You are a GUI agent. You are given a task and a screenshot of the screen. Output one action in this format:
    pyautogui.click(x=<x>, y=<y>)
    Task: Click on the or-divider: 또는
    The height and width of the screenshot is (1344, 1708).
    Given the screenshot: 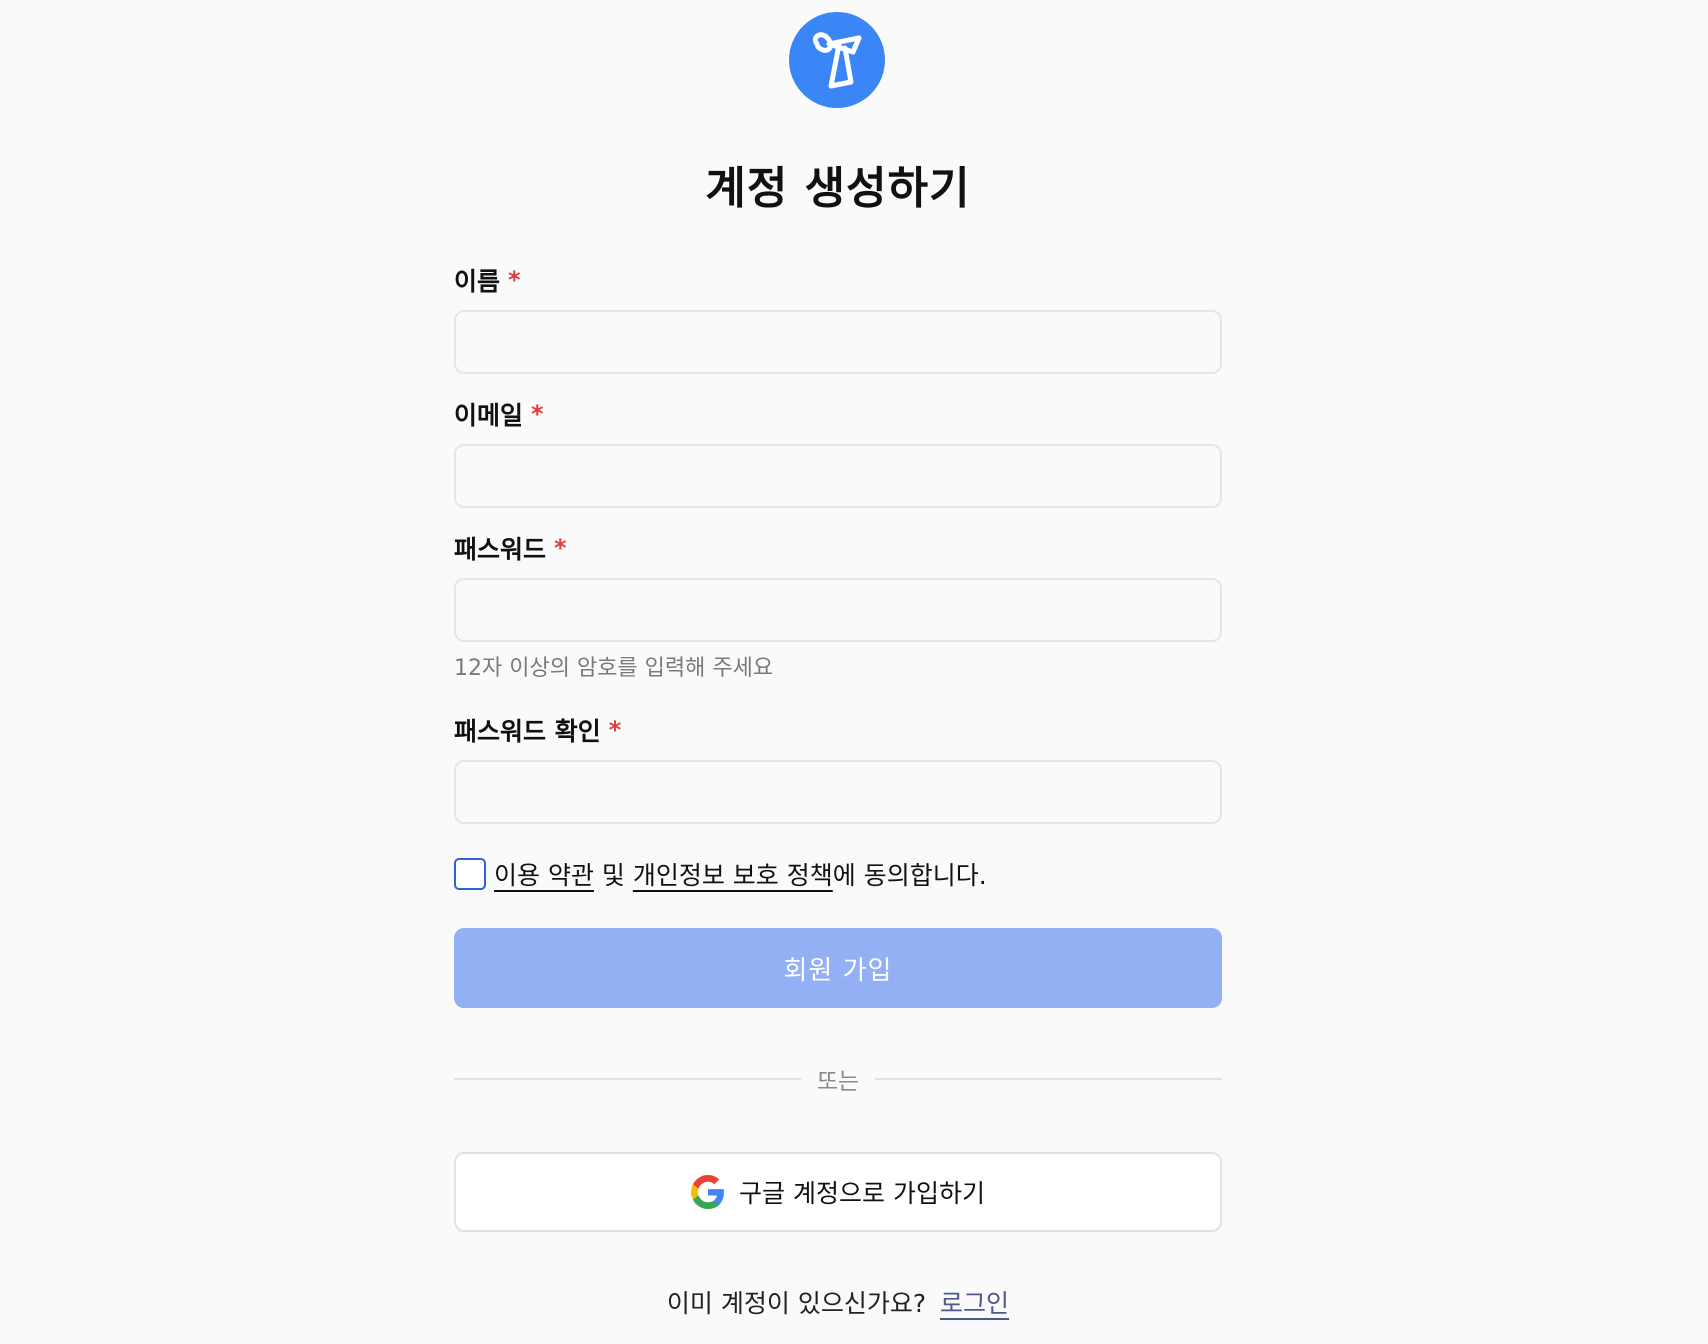 What is the action you would take?
    pyautogui.click(x=838, y=1079)
    